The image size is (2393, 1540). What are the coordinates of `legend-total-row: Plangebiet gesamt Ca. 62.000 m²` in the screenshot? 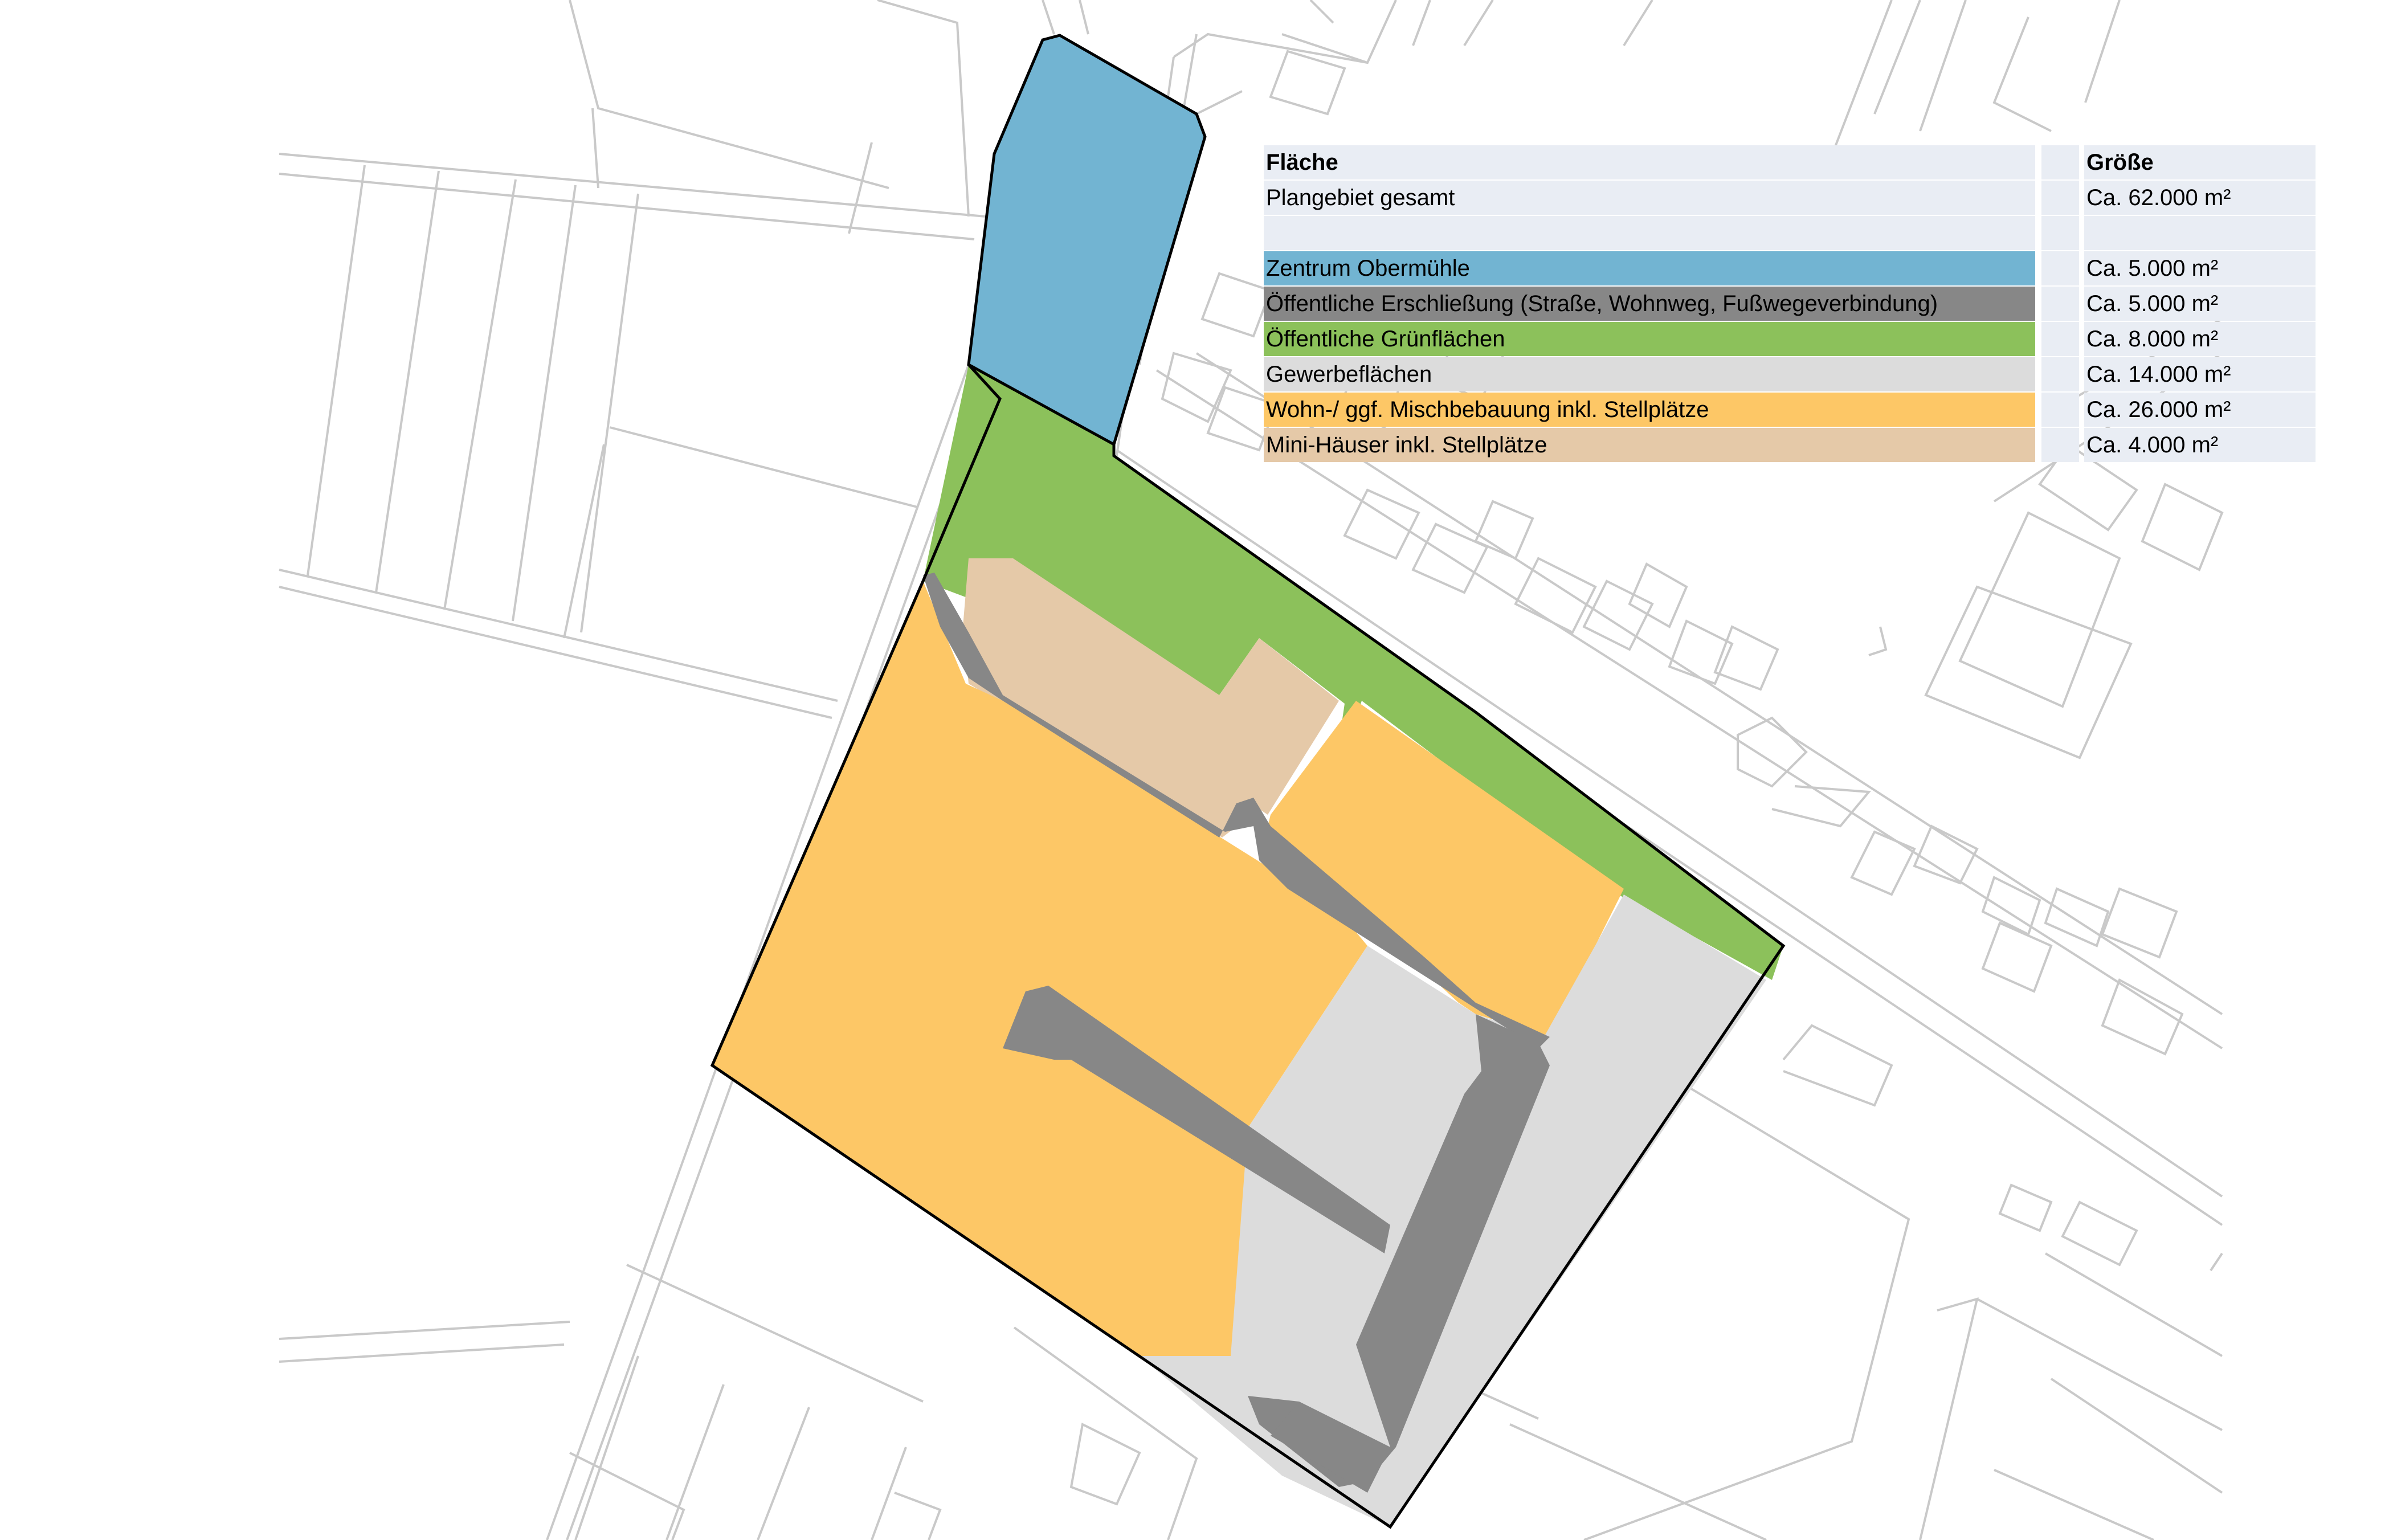 It's located at (1790, 198).